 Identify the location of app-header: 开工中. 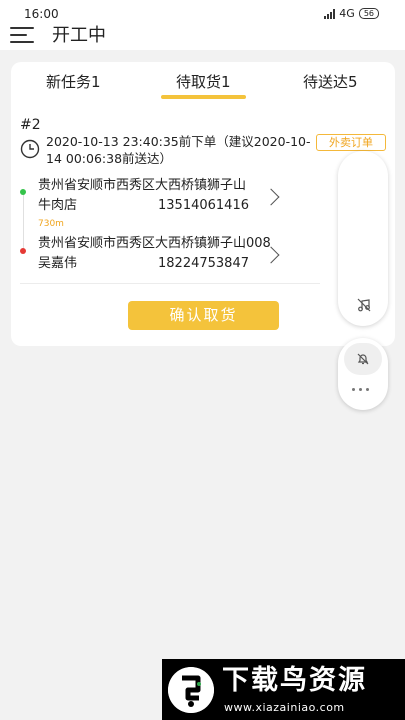
(202, 36).